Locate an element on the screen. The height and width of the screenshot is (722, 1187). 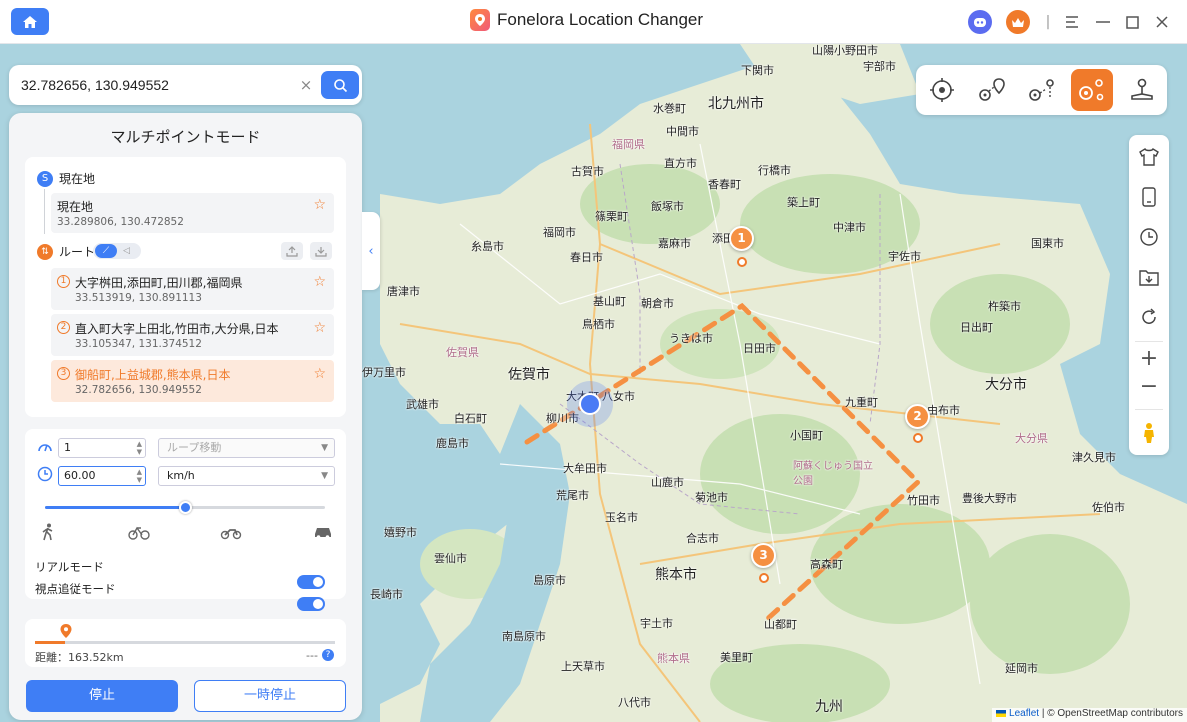
loop-count-icon is located at coordinates (45, 448).